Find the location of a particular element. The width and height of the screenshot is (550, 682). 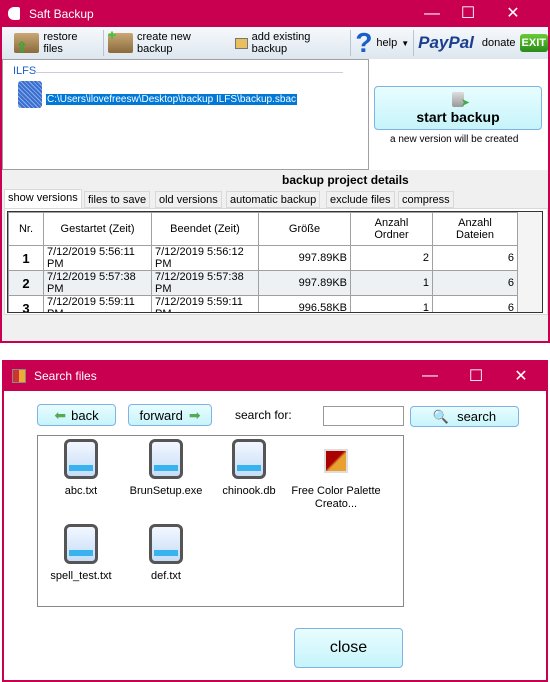

group-label: ILFS is located at coordinates (25, 71).